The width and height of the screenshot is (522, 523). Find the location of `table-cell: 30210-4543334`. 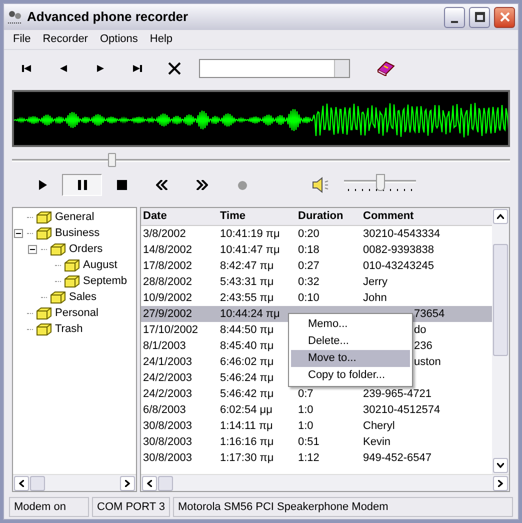

table-cell: 30210-4543334 is located at coordinates (401, 234).